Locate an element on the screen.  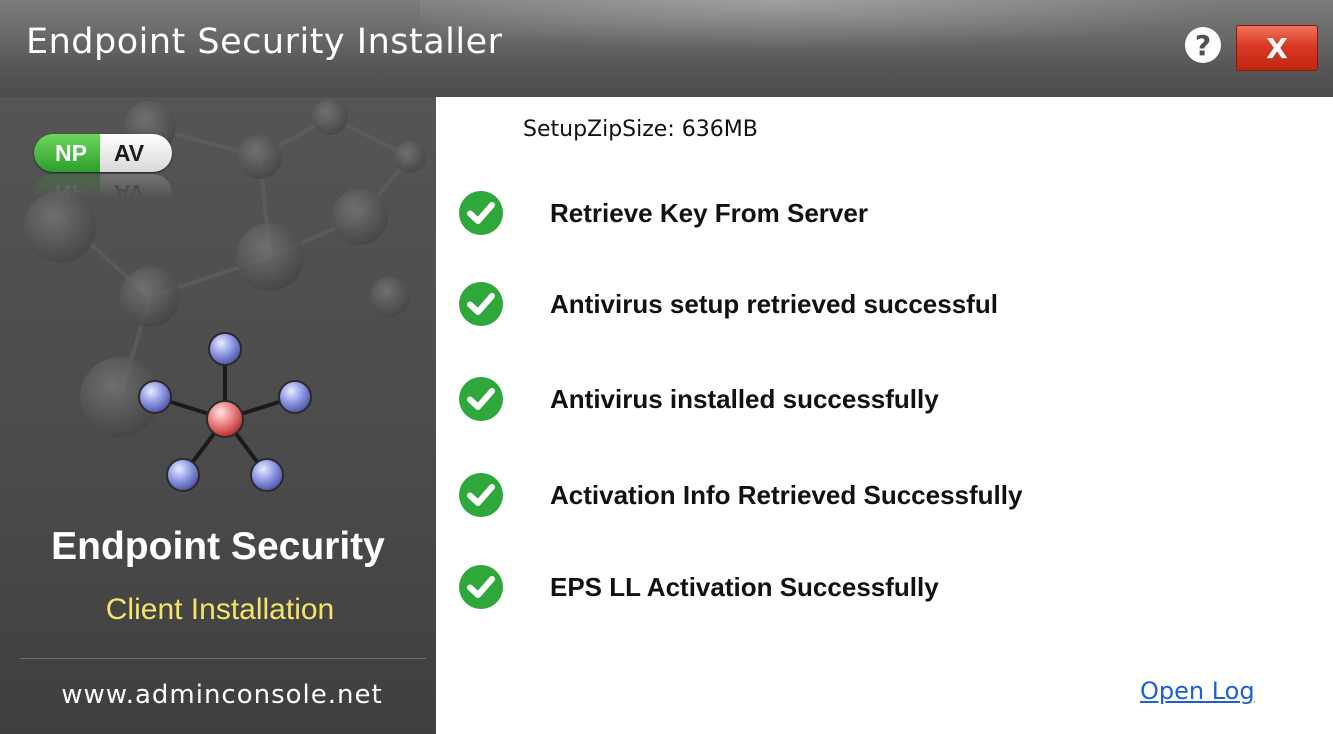
close-icon: X is located at coordinates (1277, 48).